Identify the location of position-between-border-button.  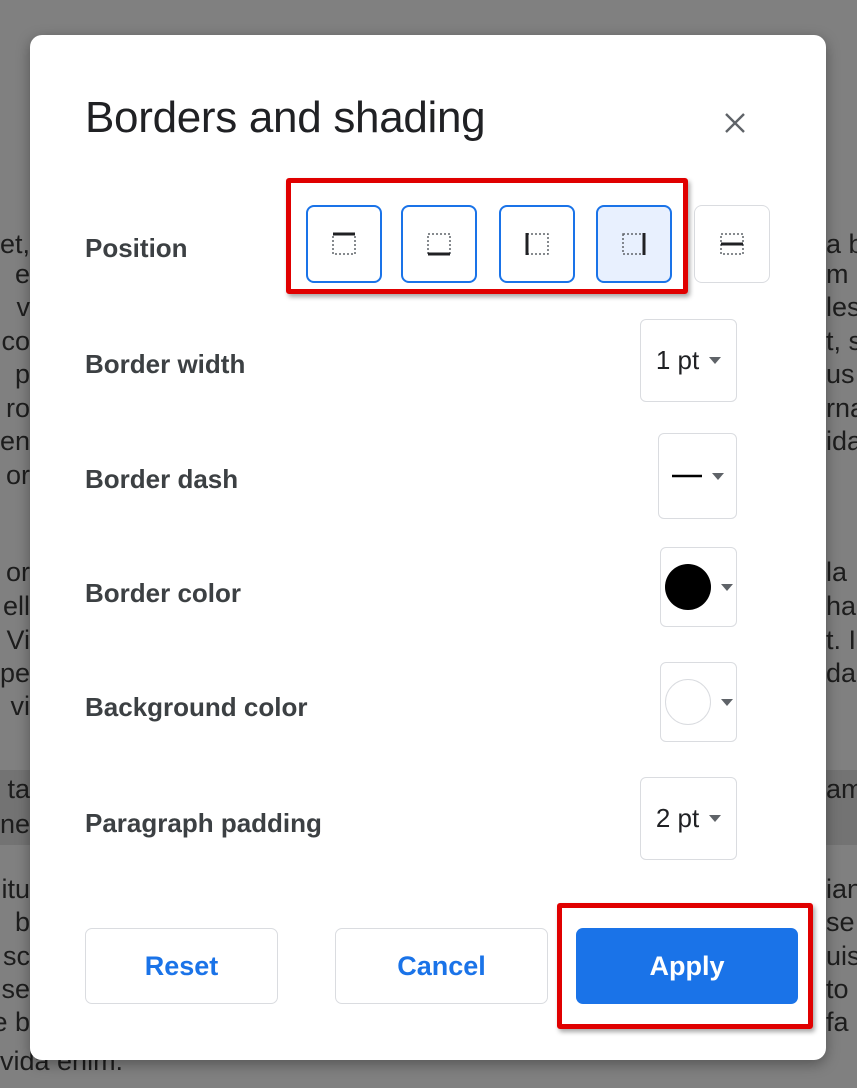
(732, 244).